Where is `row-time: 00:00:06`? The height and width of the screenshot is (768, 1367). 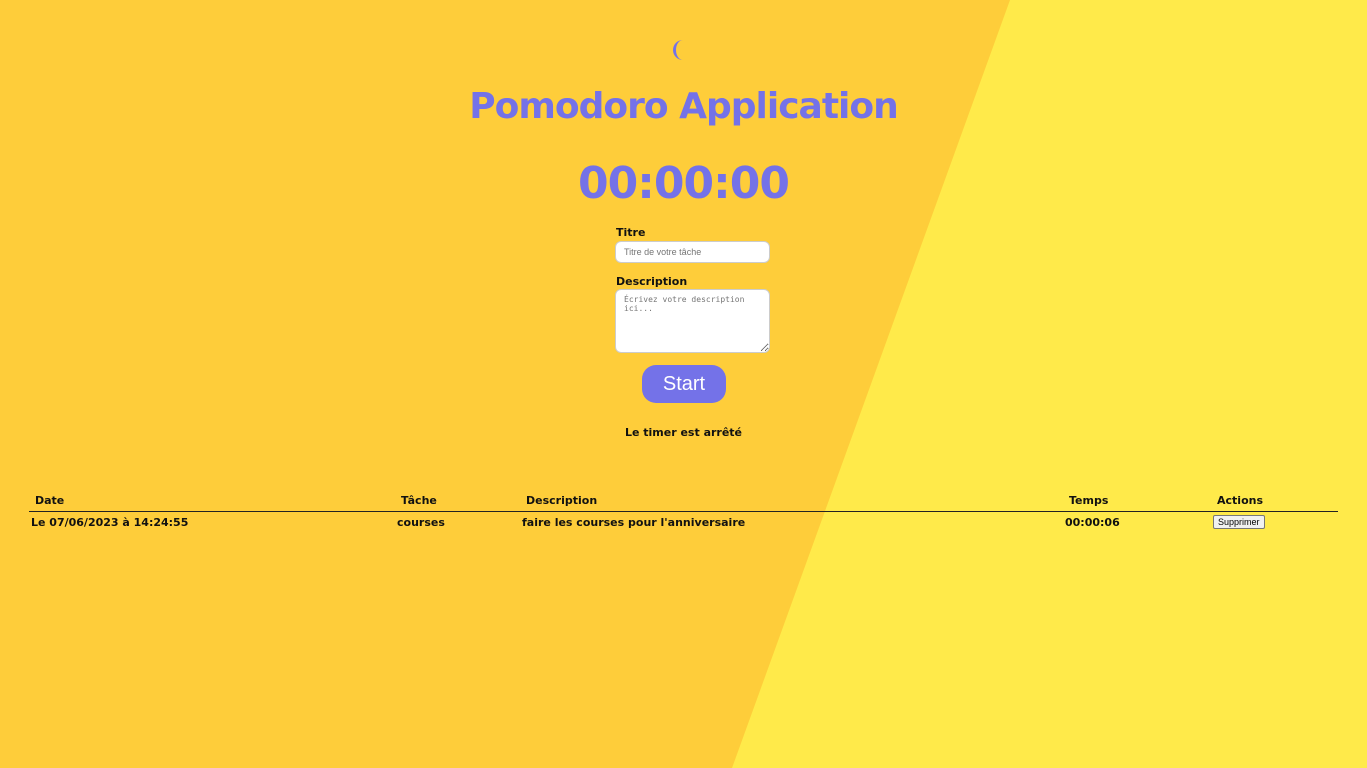 row-time: 00:00:06 is located at coordinates (1092, 522).